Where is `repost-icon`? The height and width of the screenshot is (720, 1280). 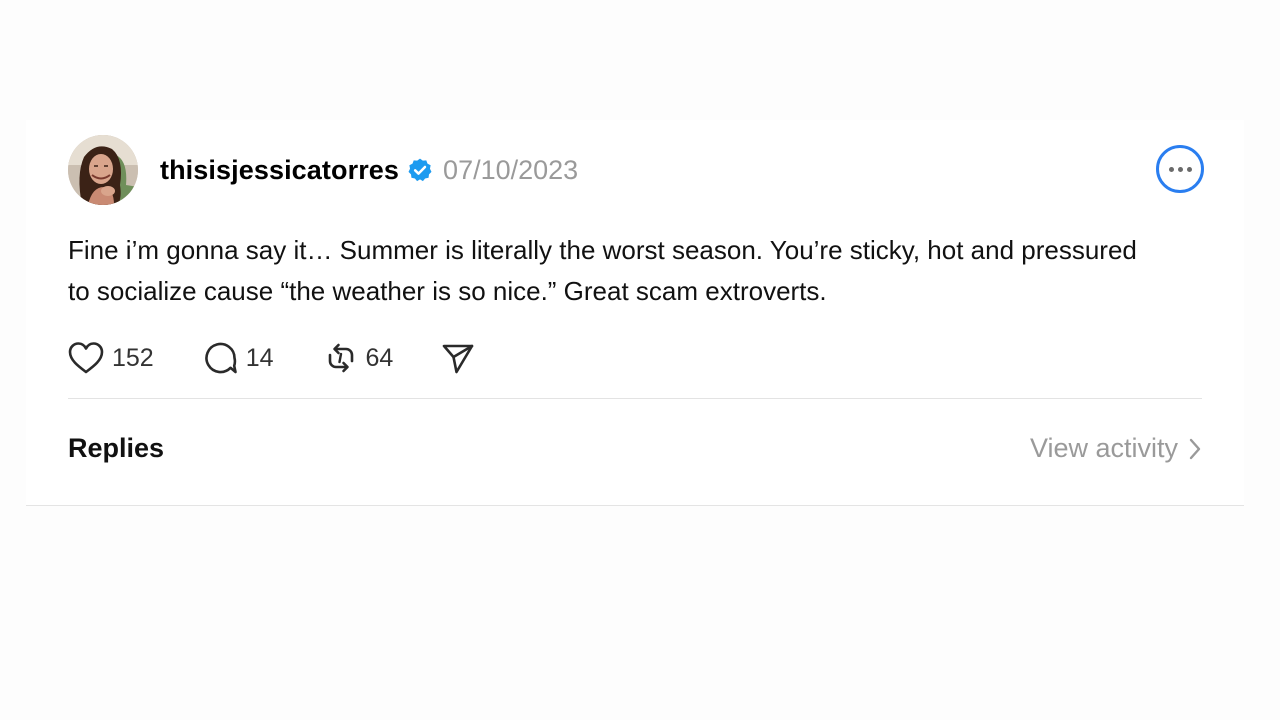 repost-icon is located at coordinates (340, 358).